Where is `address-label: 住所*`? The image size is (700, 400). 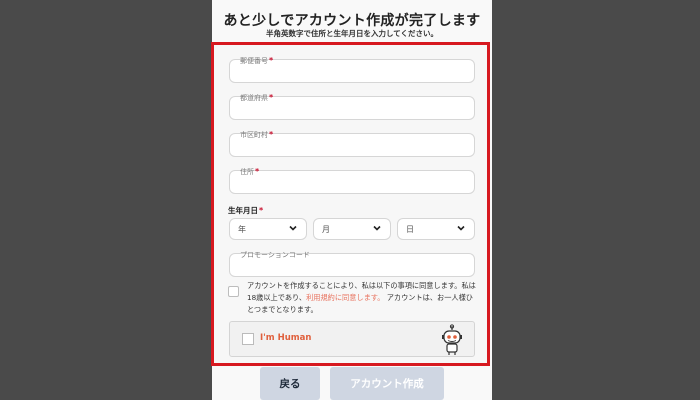
address-label: 住所* is located at coordinates (250, 171).